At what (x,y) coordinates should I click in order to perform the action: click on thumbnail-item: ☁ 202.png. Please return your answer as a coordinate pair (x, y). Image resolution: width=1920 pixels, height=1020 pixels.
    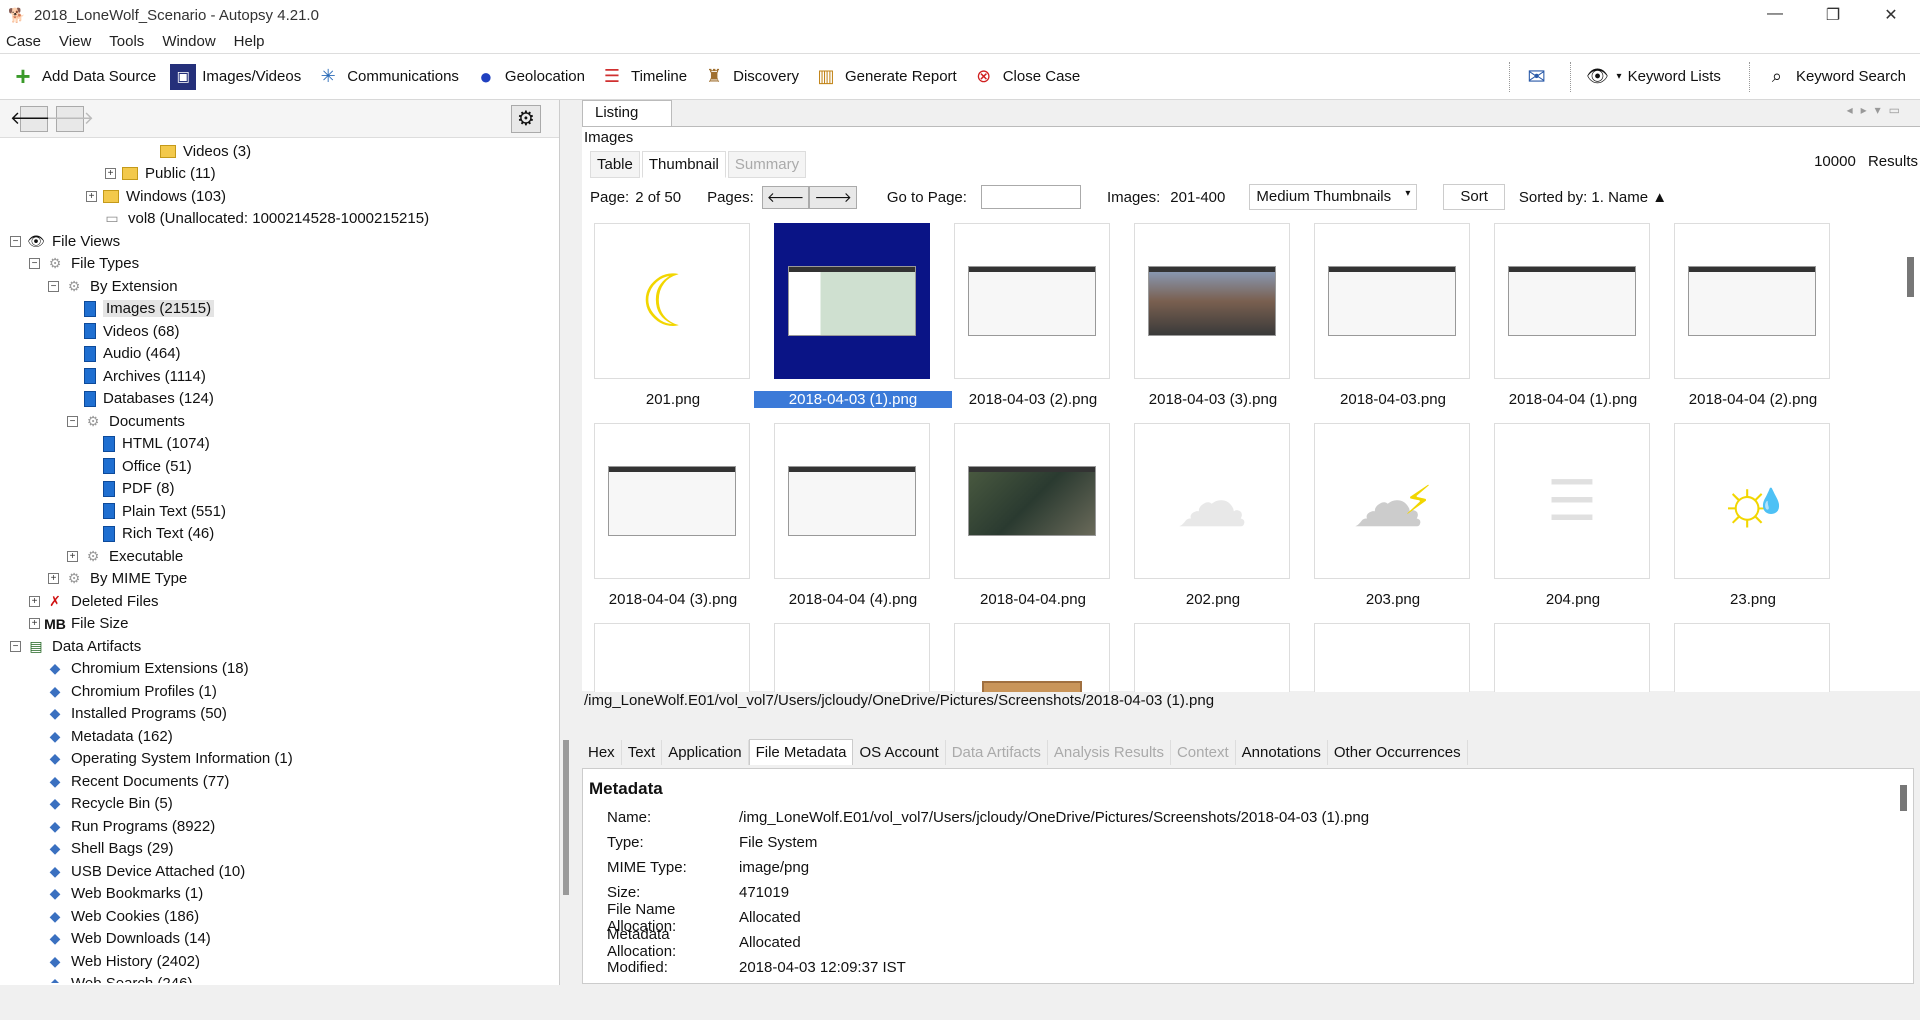
    Looking at the image, I should click on (1213, 523).